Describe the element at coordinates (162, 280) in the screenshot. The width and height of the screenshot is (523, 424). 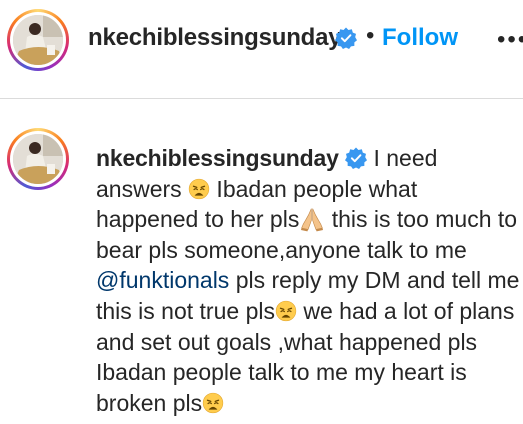
I see `mention-link: @funktionals` at that location.